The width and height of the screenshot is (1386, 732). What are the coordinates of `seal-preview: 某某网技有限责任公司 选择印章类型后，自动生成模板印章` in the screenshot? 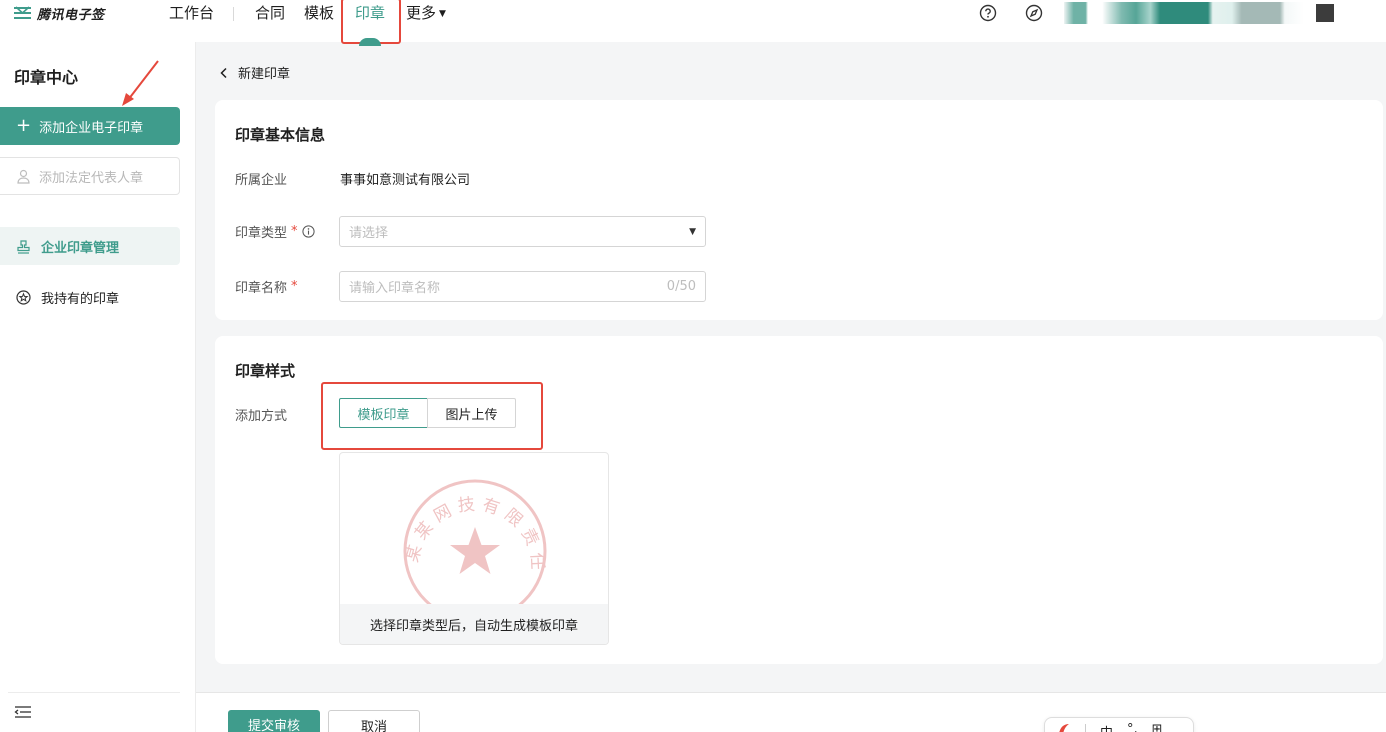 It's located at (474, 548).